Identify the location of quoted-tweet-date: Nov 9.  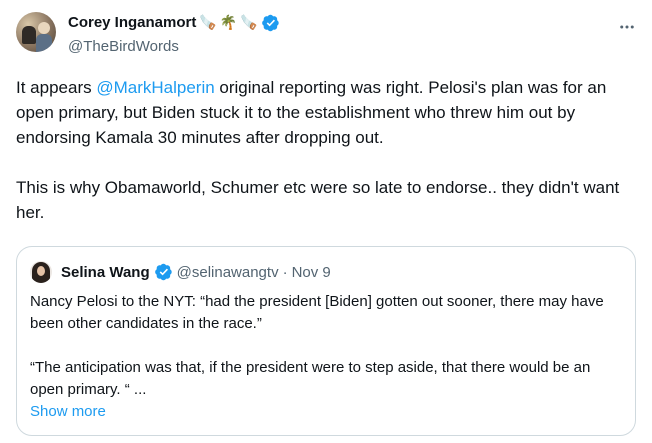
(311, 272).